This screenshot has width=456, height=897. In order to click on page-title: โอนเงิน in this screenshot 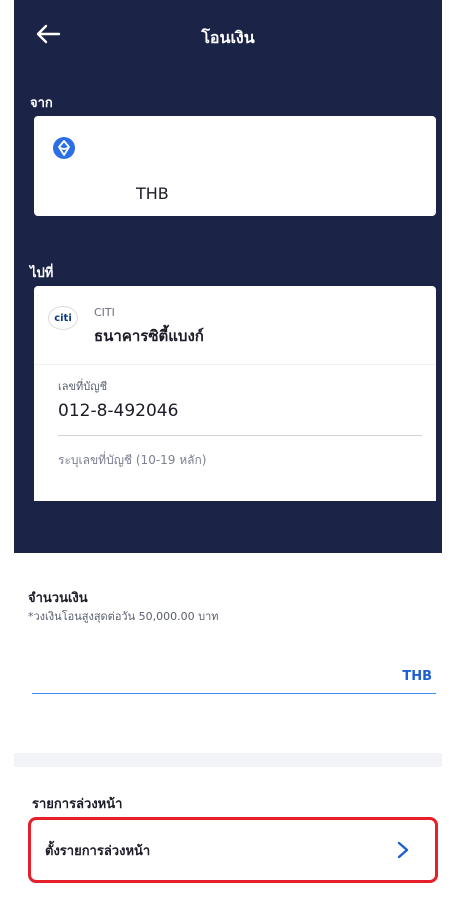, I will do `click(228, 37)`.